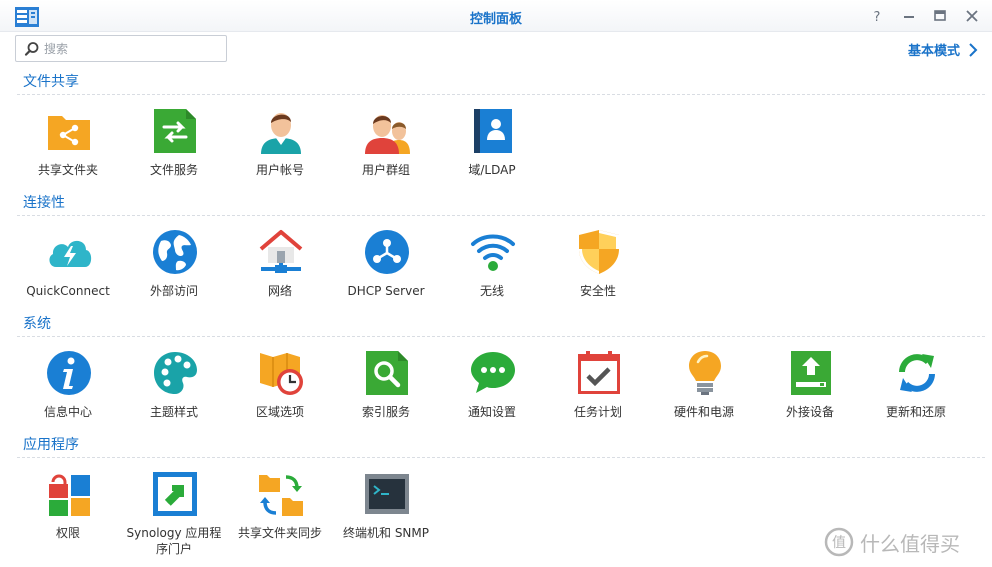  What do you see at coordinates (597, 291) in the screenshot?
I see `item-label: 安全性` at bounding box center [597, 291].